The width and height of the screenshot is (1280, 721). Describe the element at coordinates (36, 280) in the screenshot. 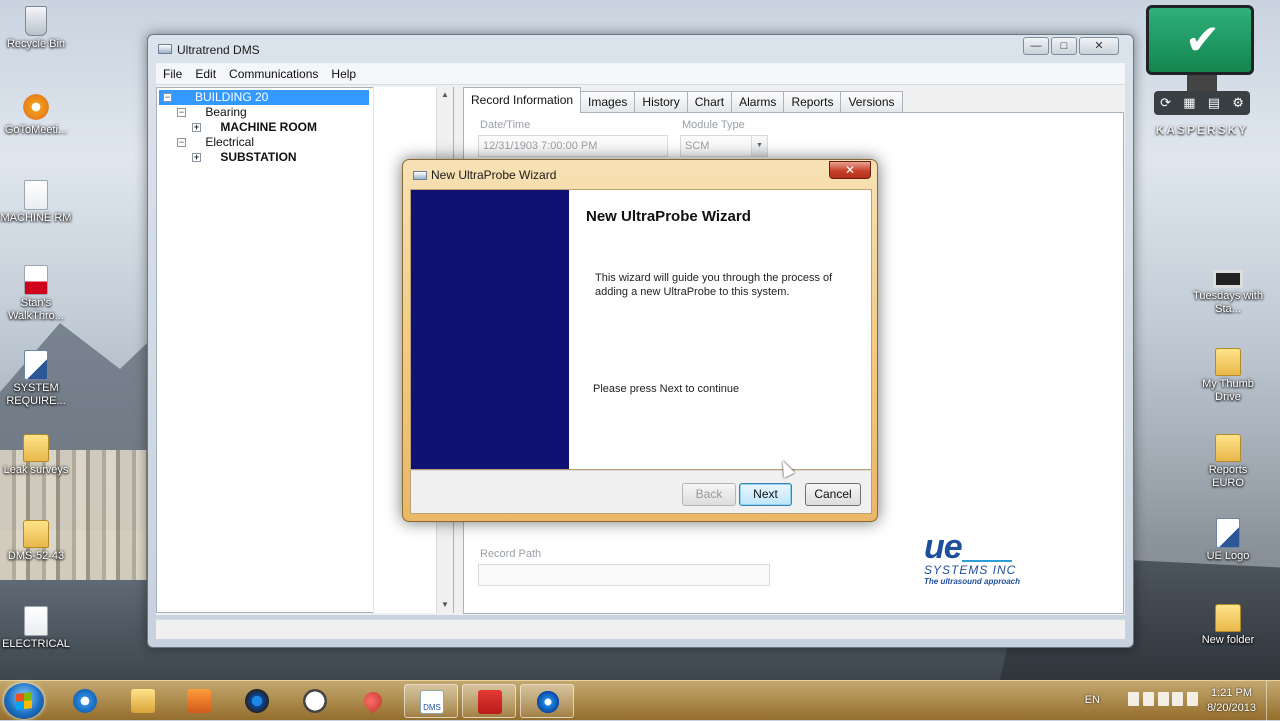

I see `pdf-icon` at that location.